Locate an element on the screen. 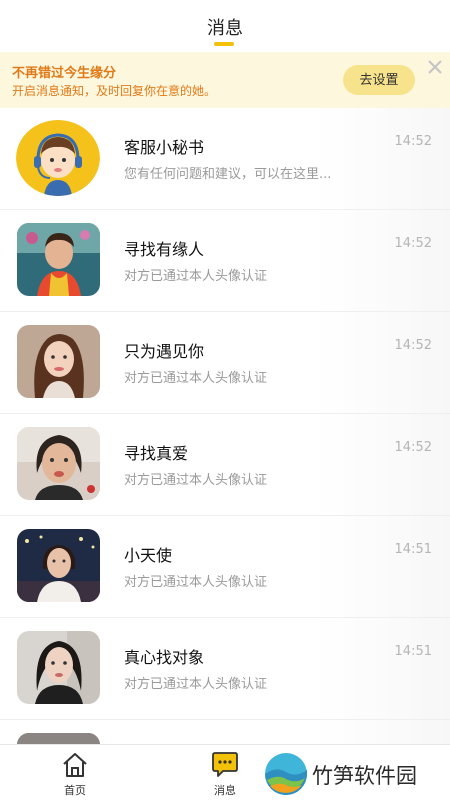  banner-subtitle: 开启消息通知，及时回复你在意的她。 is located at coordinates (114, 91).